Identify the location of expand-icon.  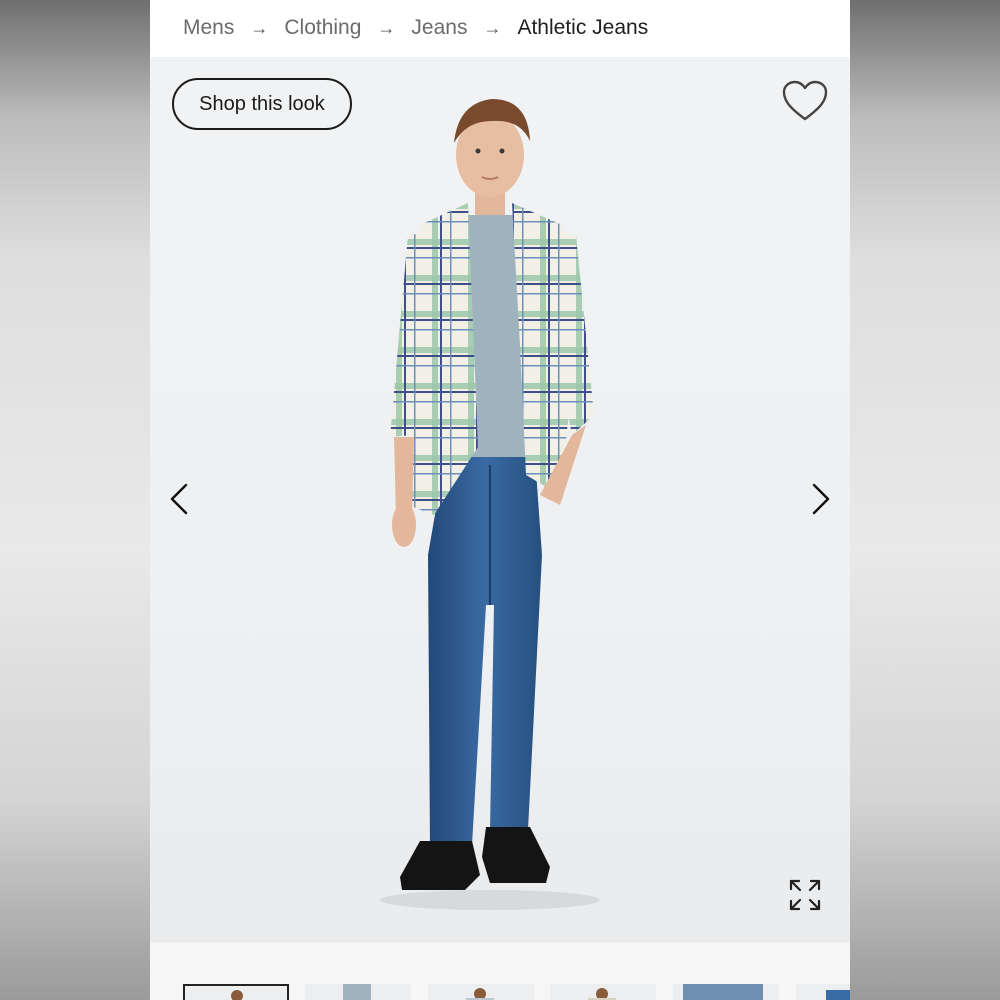
(805, 895).